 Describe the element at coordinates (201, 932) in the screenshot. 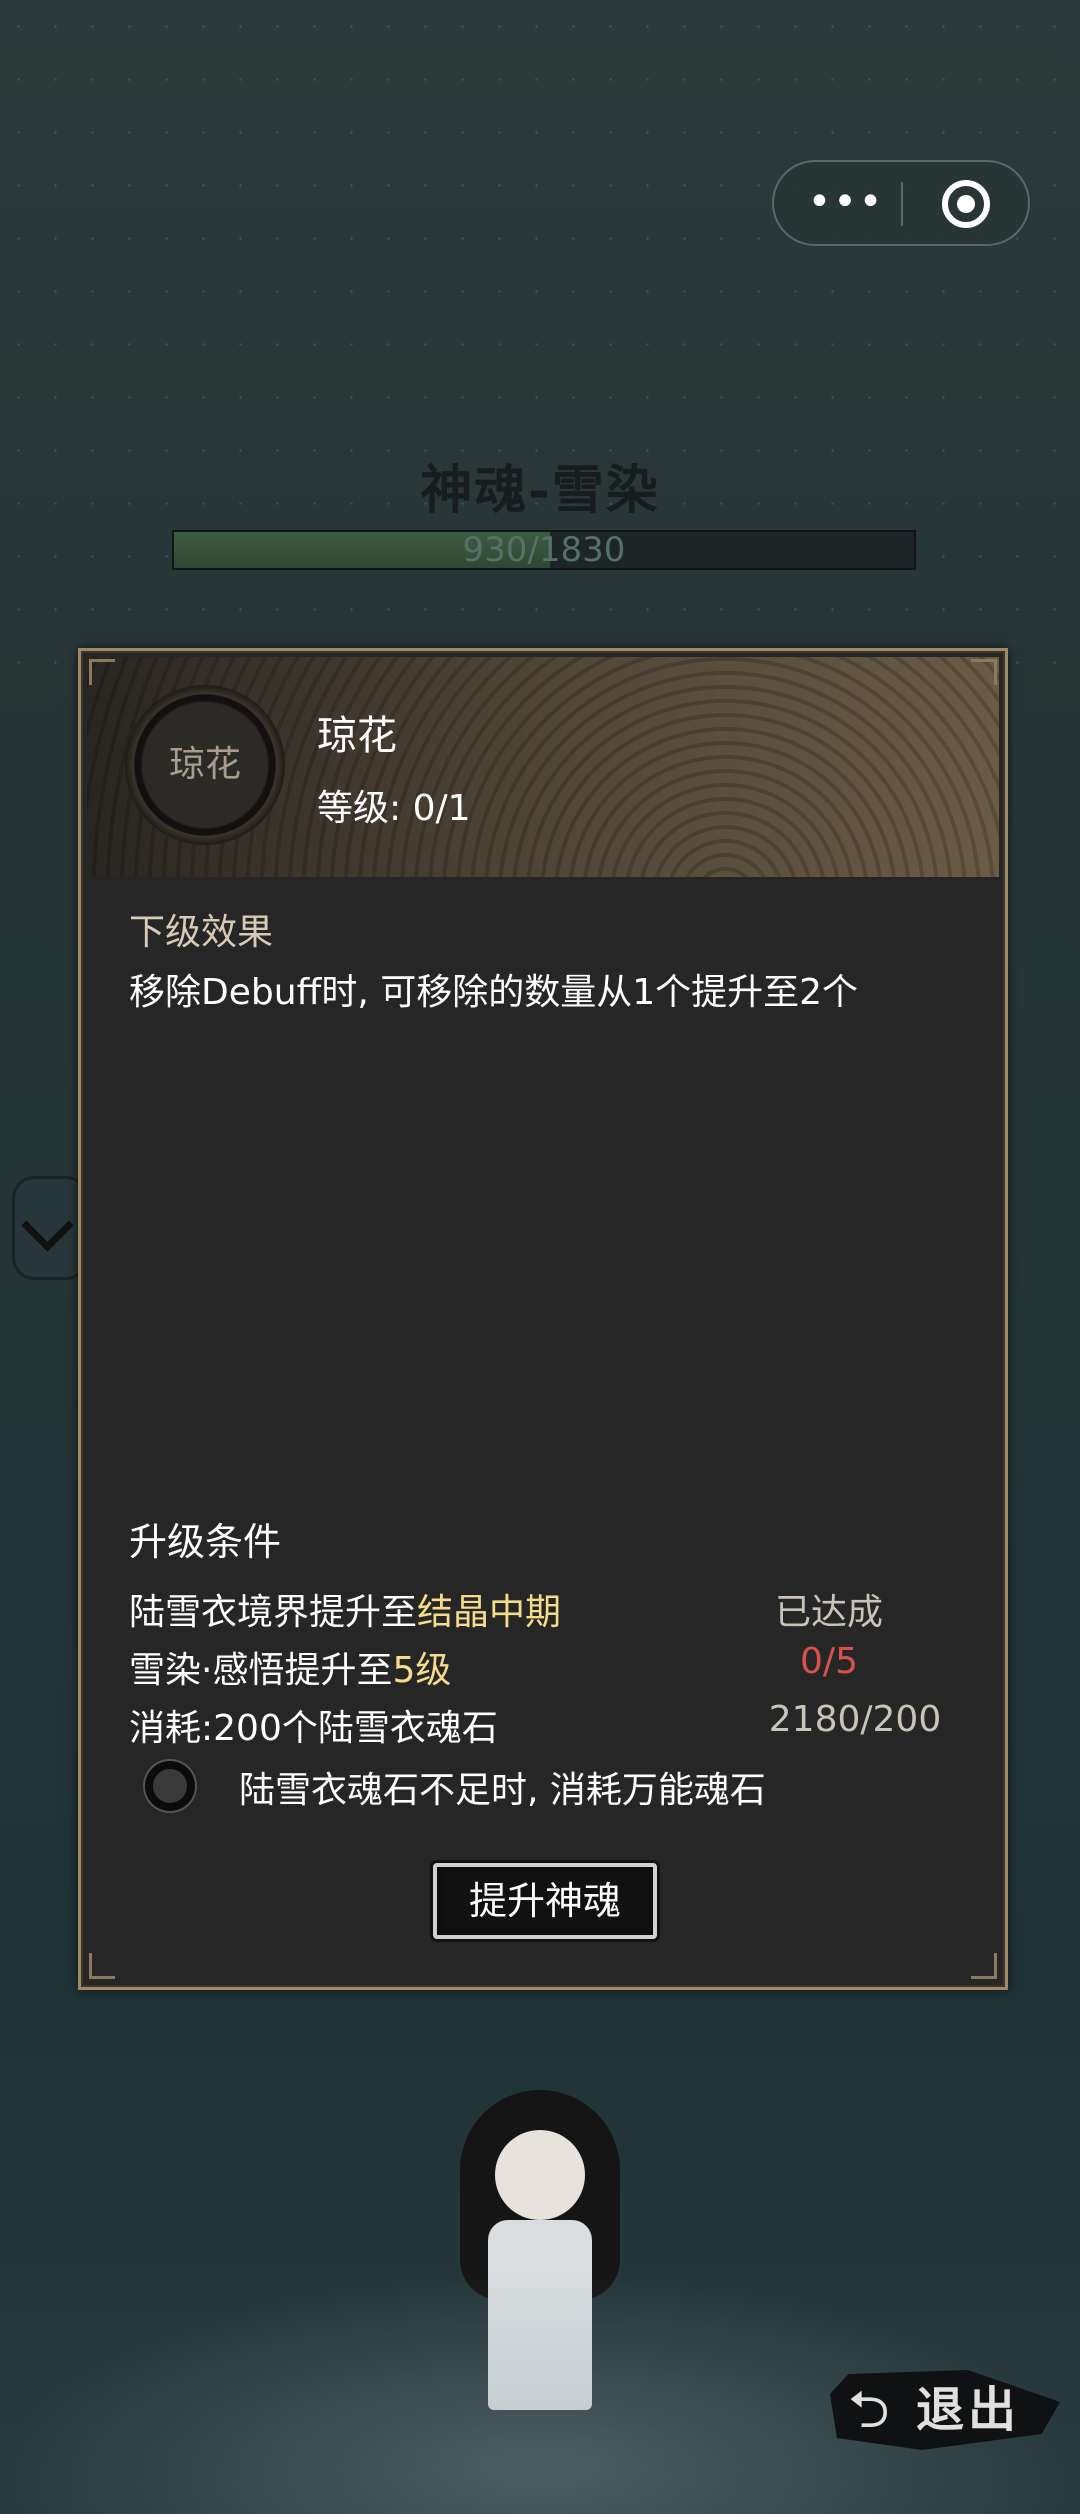

I see `next-effect-label: 下级效果` at that location.